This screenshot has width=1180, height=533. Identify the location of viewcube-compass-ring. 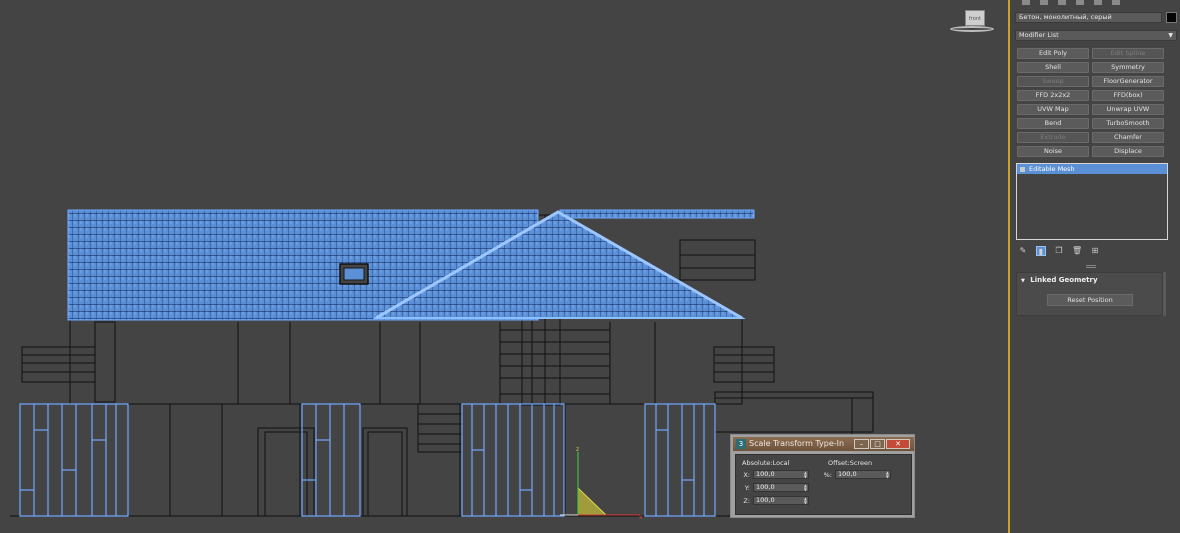
(972, 29).